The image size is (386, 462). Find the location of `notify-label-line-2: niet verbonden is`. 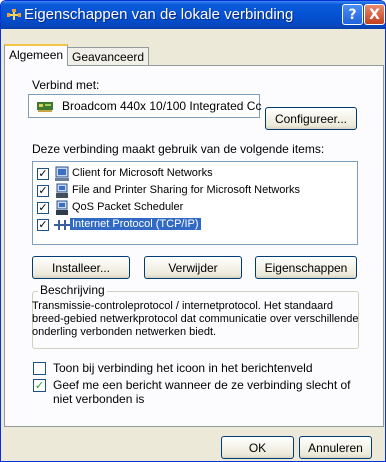

notify-label-line-2: niet verbonden is is located at coordinates (99, 399).